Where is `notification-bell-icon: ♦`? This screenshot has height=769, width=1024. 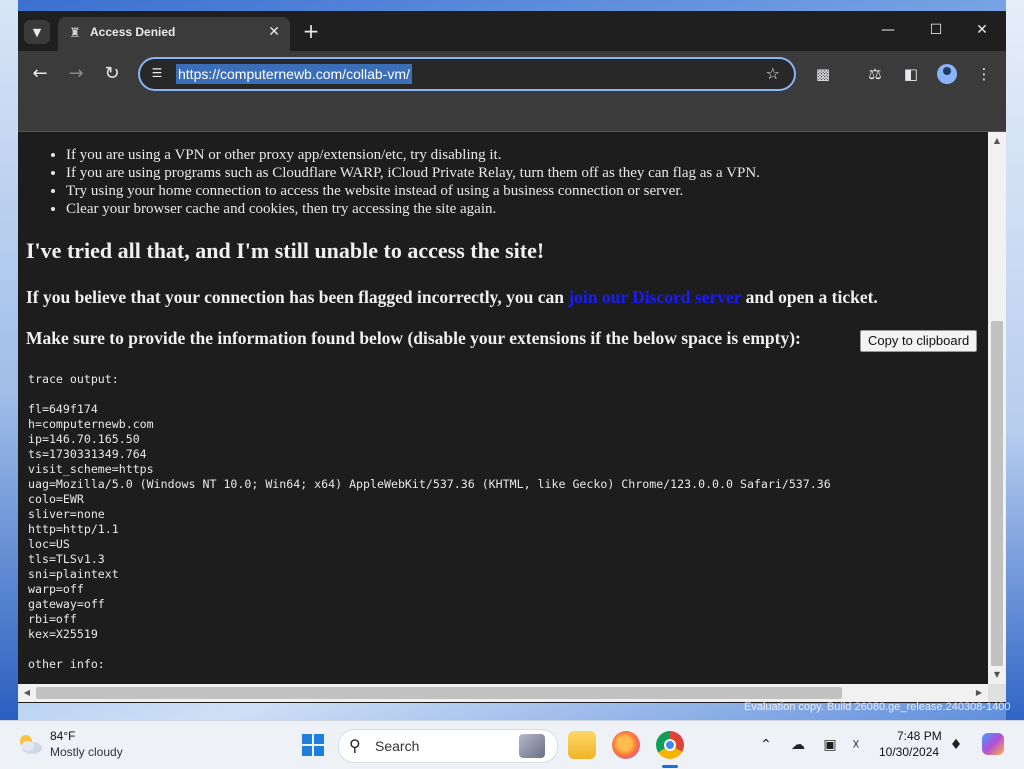
notification-bell-icon: ♦ is located at coordinates (956, 745).